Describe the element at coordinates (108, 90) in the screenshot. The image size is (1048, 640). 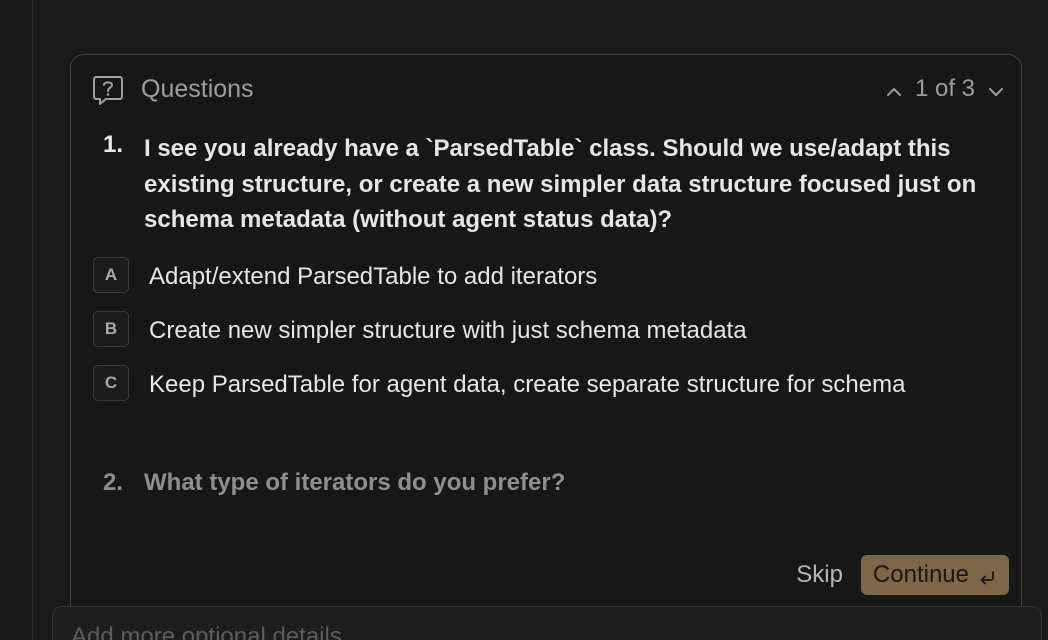
I see `question-bubble-icon` at that location.